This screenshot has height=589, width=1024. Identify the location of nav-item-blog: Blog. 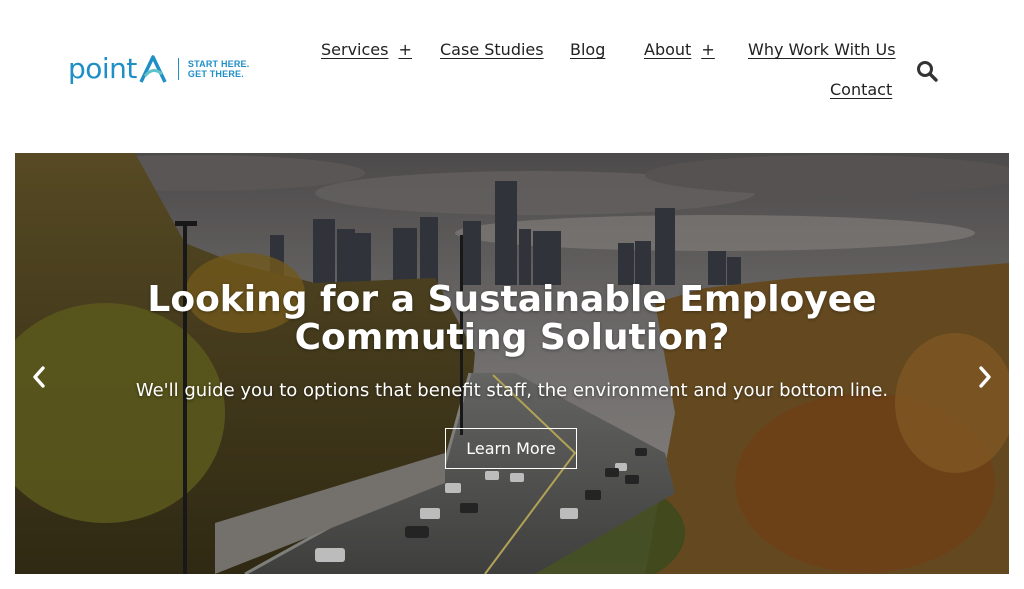
(587, 49).